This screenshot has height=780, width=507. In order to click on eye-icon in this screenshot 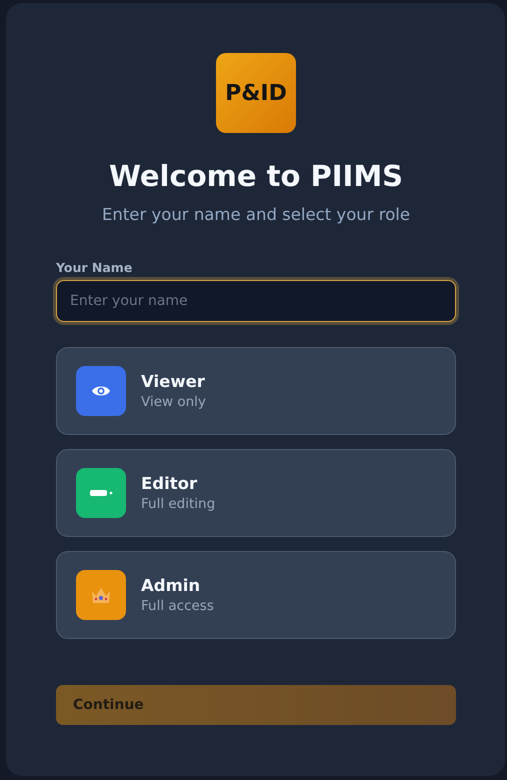, I will do `click(101, 391)`.